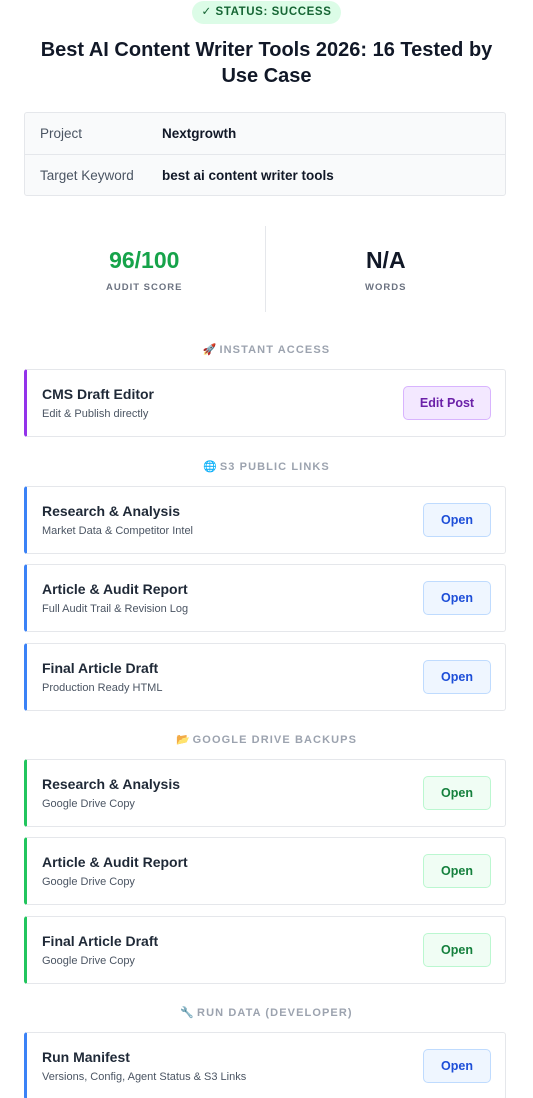 The image size is (533, 1098). I want to click on stat-value: N/A, so click(385, 260).